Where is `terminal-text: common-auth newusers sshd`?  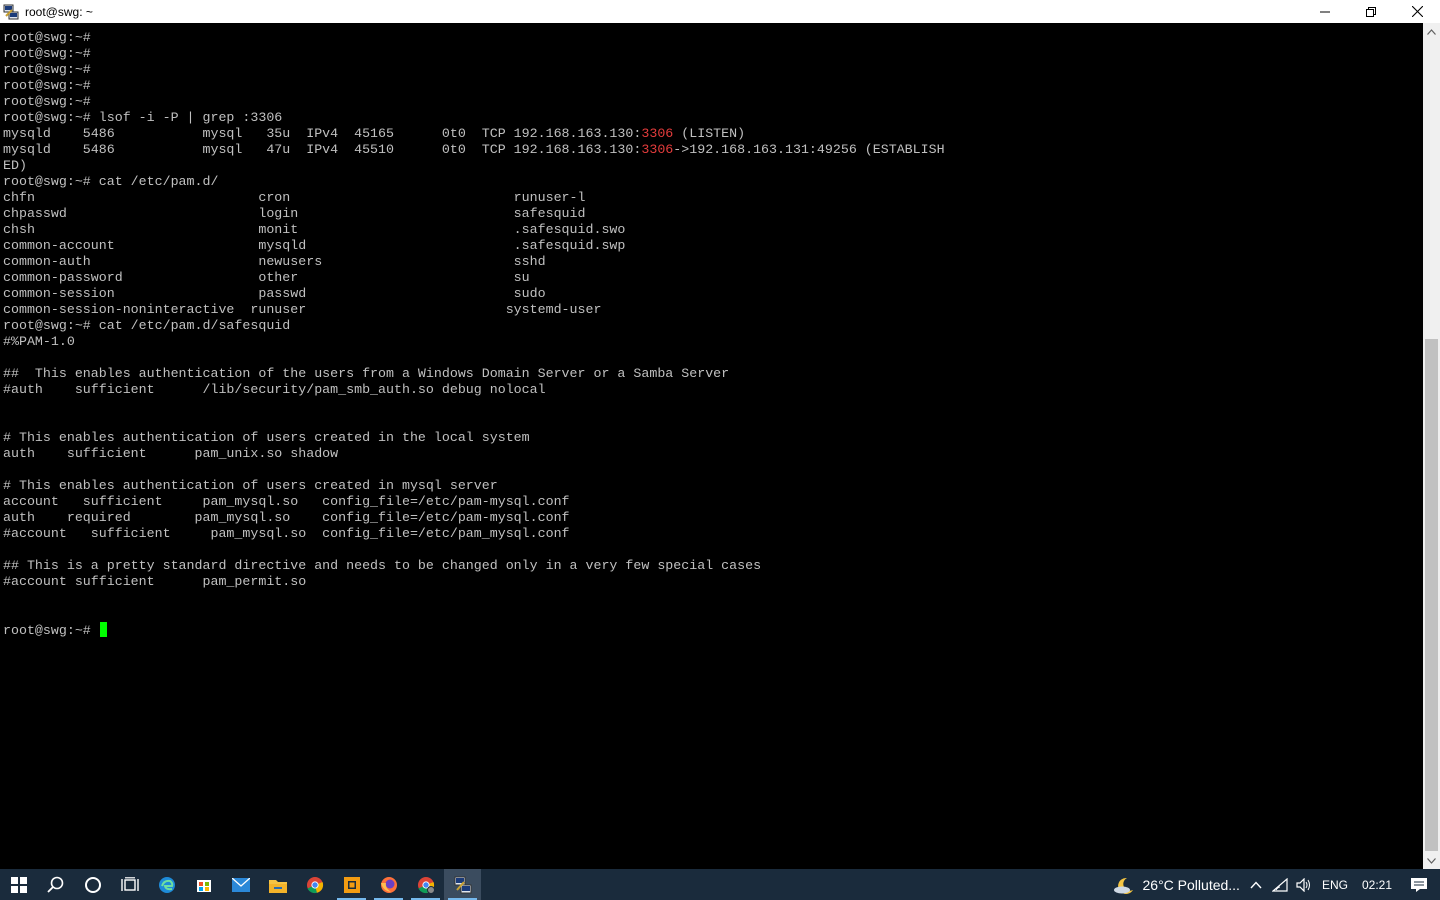
terminal-text: common-auth newusers sshd is located at coordinates (274, 261).